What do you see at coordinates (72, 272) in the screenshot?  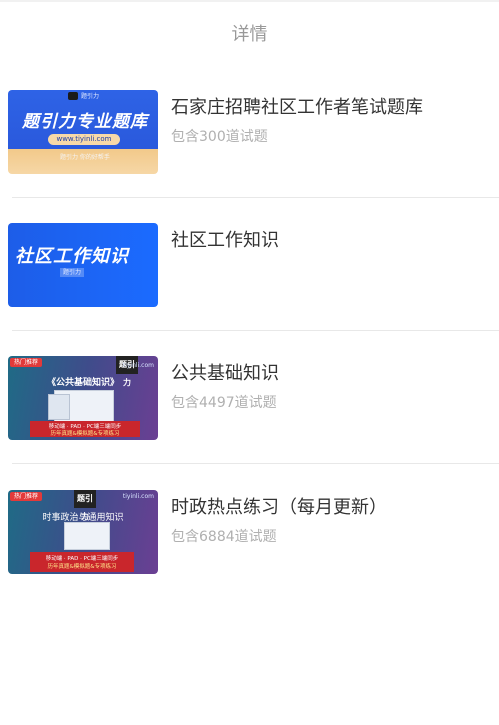 I see `thumb-tag: 题引力` at bounding box center [72, 272].